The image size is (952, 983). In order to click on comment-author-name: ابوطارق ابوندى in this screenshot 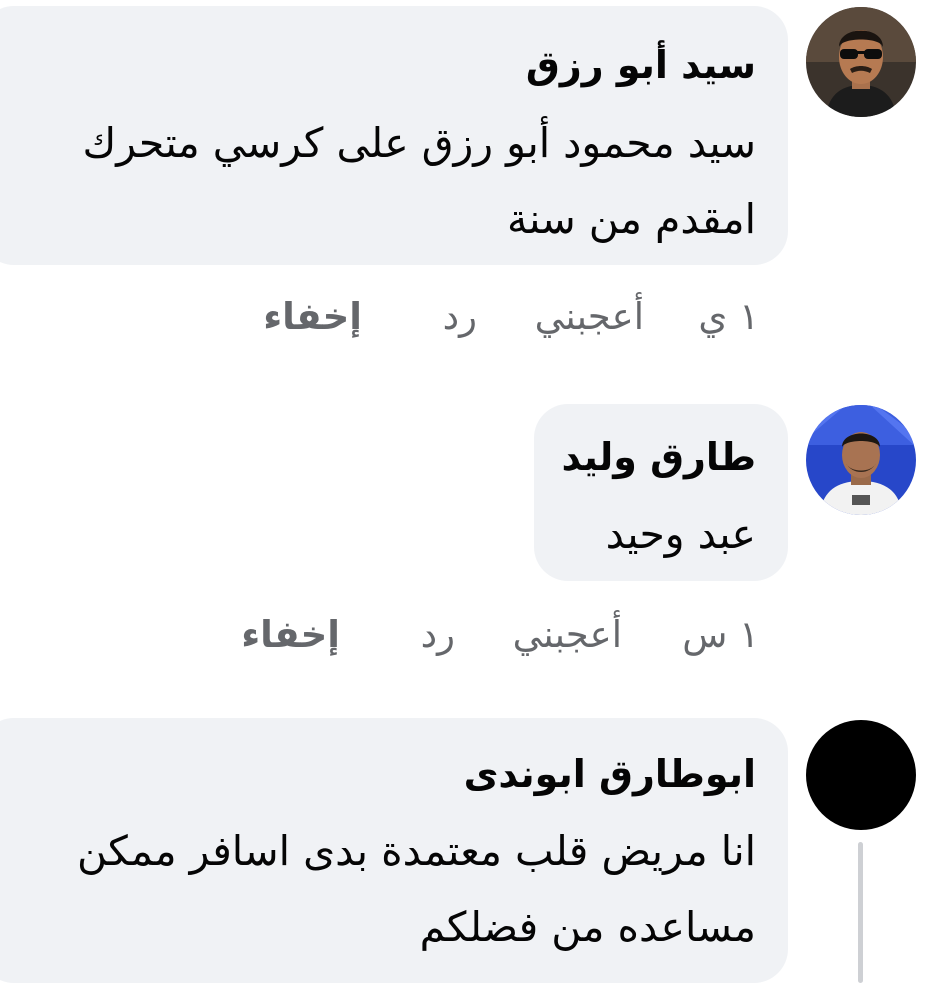, I will do `click(610, 774)`.